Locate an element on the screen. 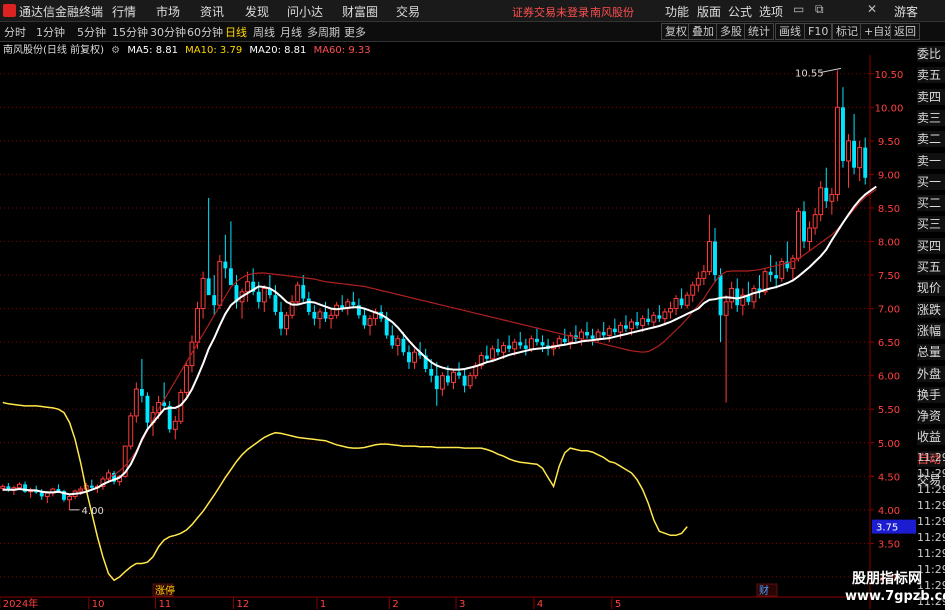  period-weekly: 周线 is located at coordinates (264, 32).